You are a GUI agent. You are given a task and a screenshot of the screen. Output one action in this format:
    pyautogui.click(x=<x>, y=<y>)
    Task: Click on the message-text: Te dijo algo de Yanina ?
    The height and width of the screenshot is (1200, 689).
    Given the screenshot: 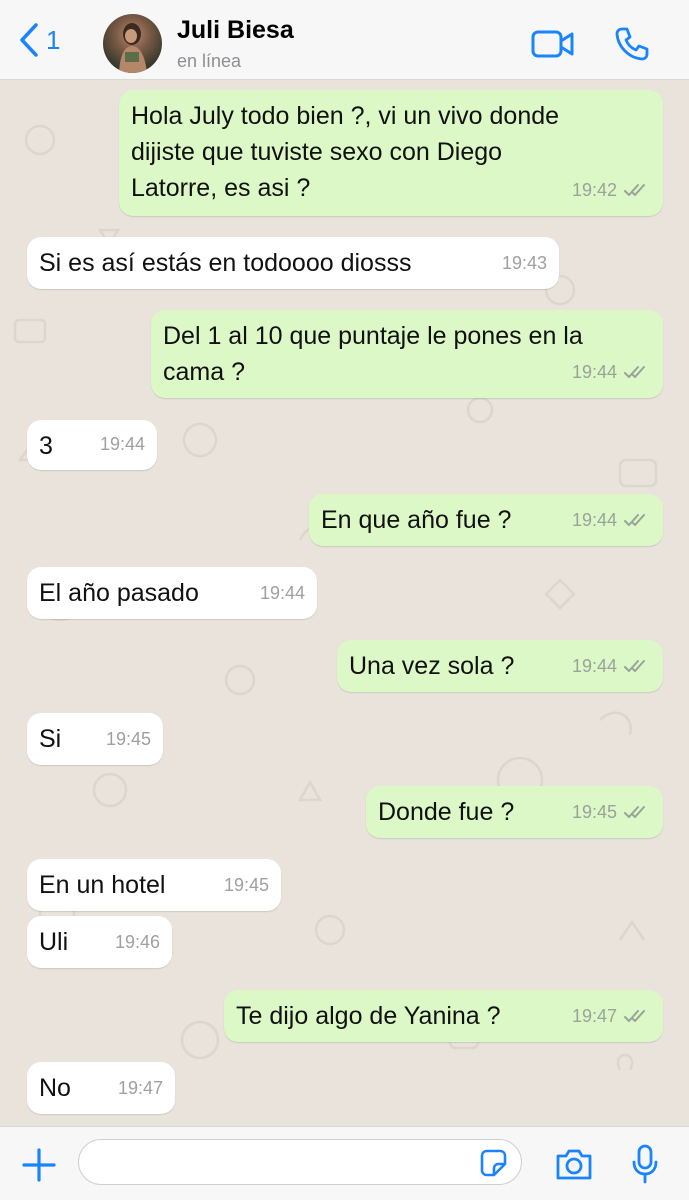 What is the action you would take?
    pyautogui.click(x=368, y=1016)
    